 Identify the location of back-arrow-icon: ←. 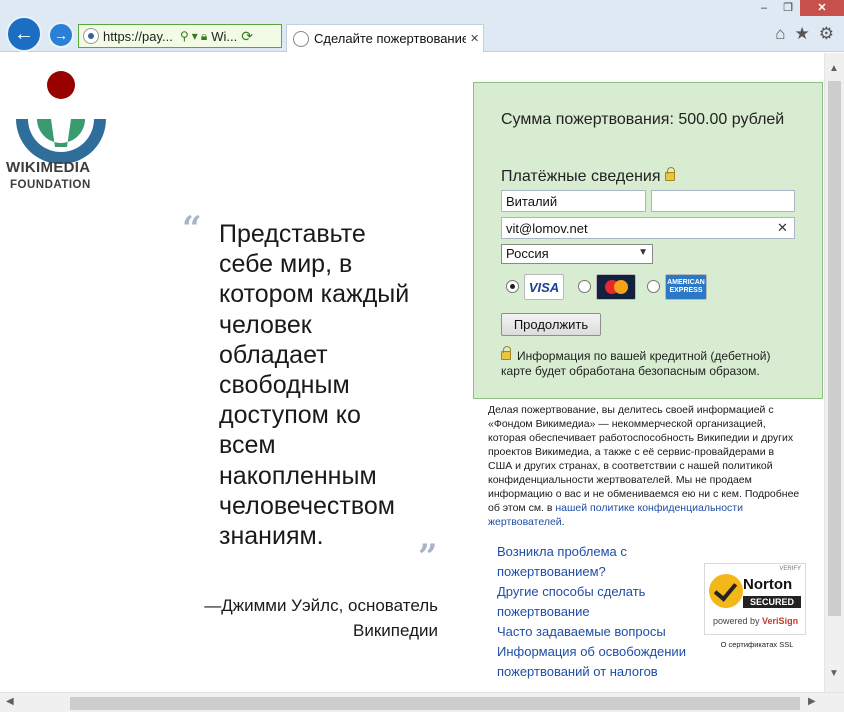
(24, 33).